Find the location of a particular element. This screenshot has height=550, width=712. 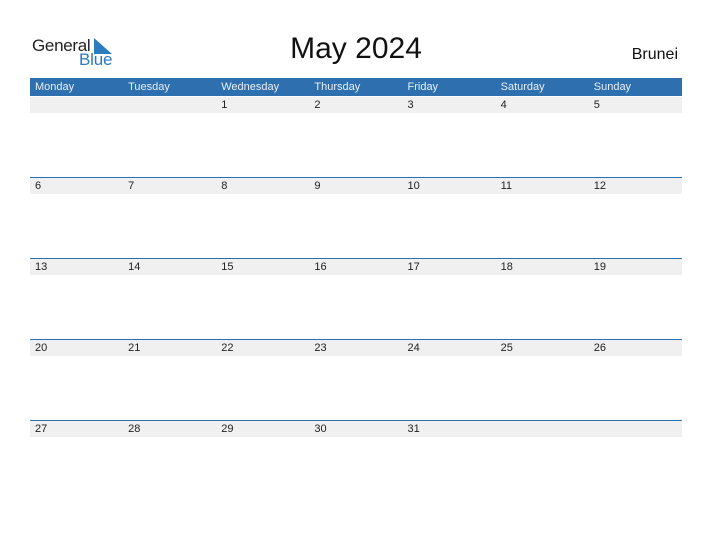

day-cell: 26 is located at coordinates (599, 348).